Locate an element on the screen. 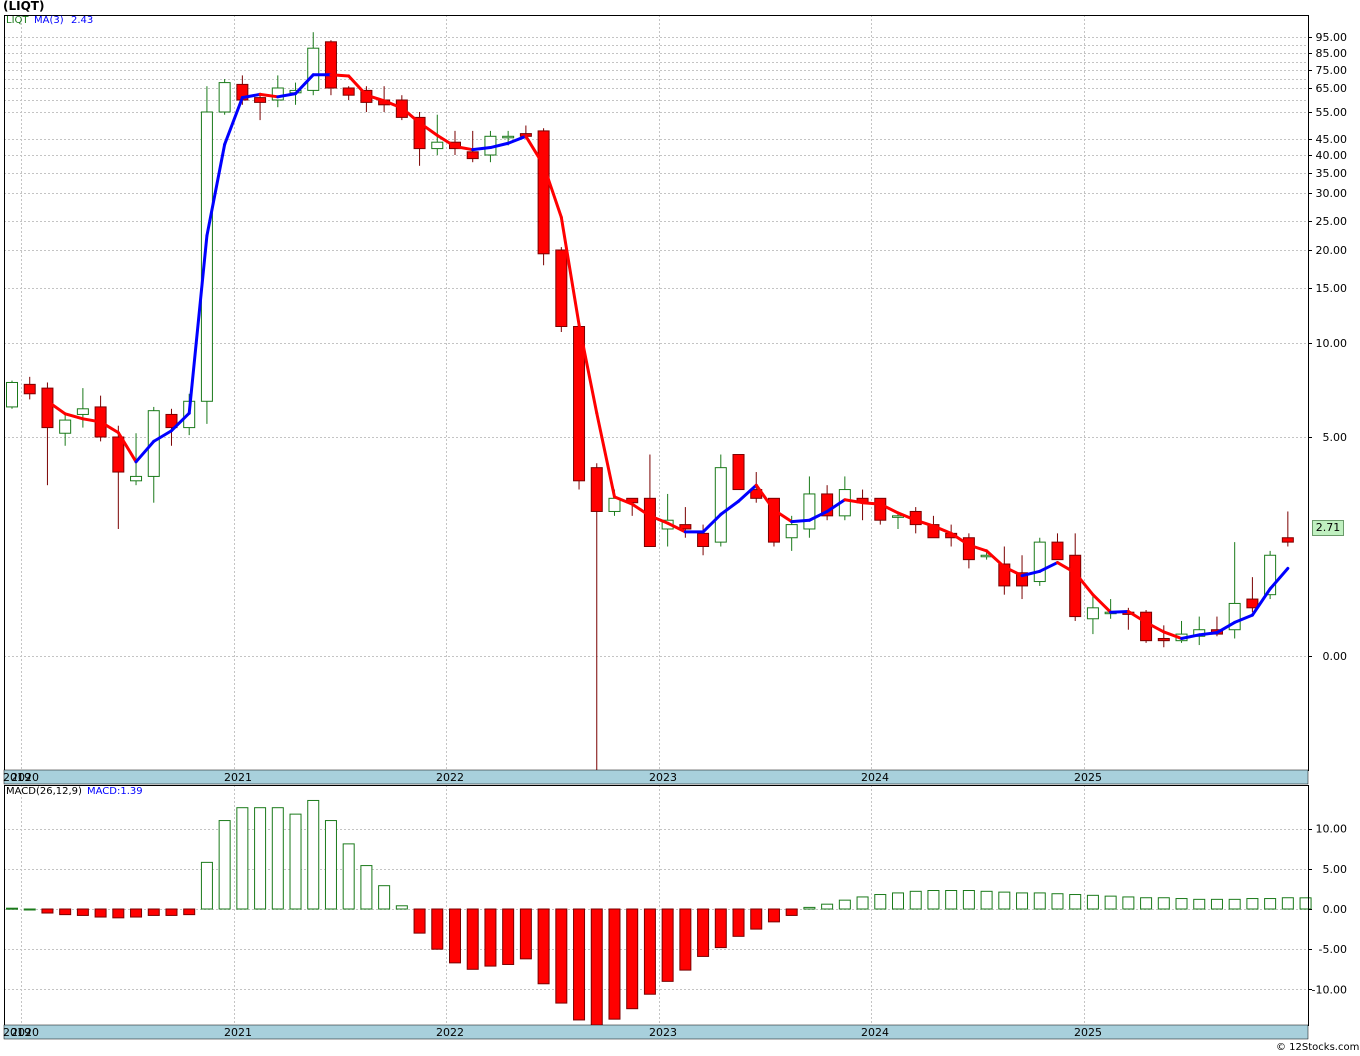 The width and height of the screenshot is (1360, 1056). year-label: 2022 is located at coordinates (450, 1032).